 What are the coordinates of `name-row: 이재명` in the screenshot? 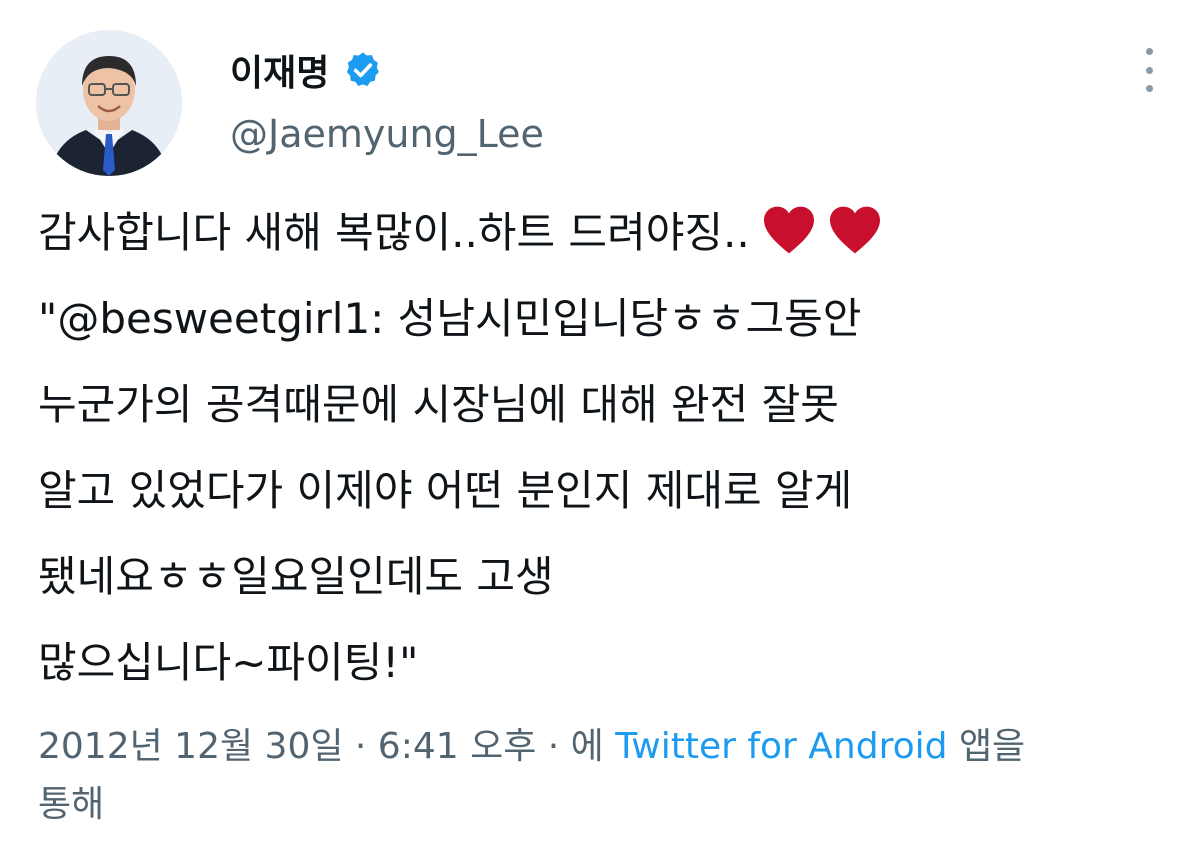 It's located at (306, 70).